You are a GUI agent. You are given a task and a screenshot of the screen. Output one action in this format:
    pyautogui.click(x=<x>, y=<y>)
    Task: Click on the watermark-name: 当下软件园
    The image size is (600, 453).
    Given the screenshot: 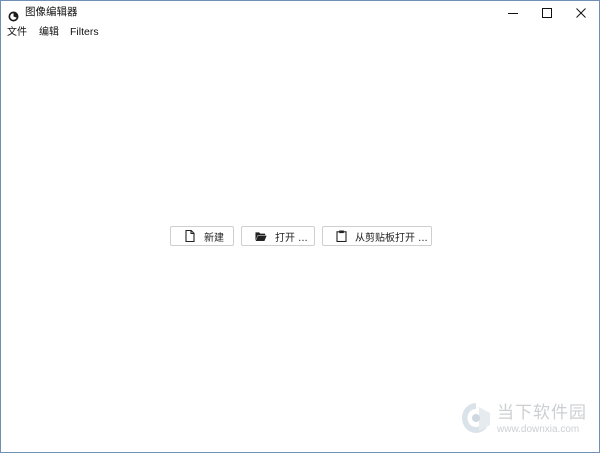 What is the action you would take?
    pyautogui.click(x=542, y=413)
    